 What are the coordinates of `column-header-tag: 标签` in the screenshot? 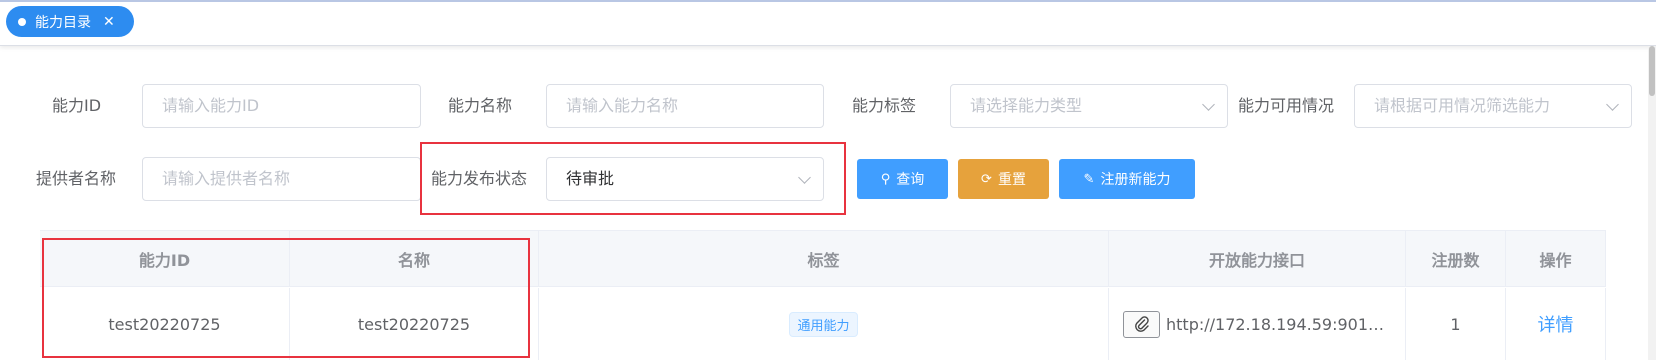 It's located at (824, 259).